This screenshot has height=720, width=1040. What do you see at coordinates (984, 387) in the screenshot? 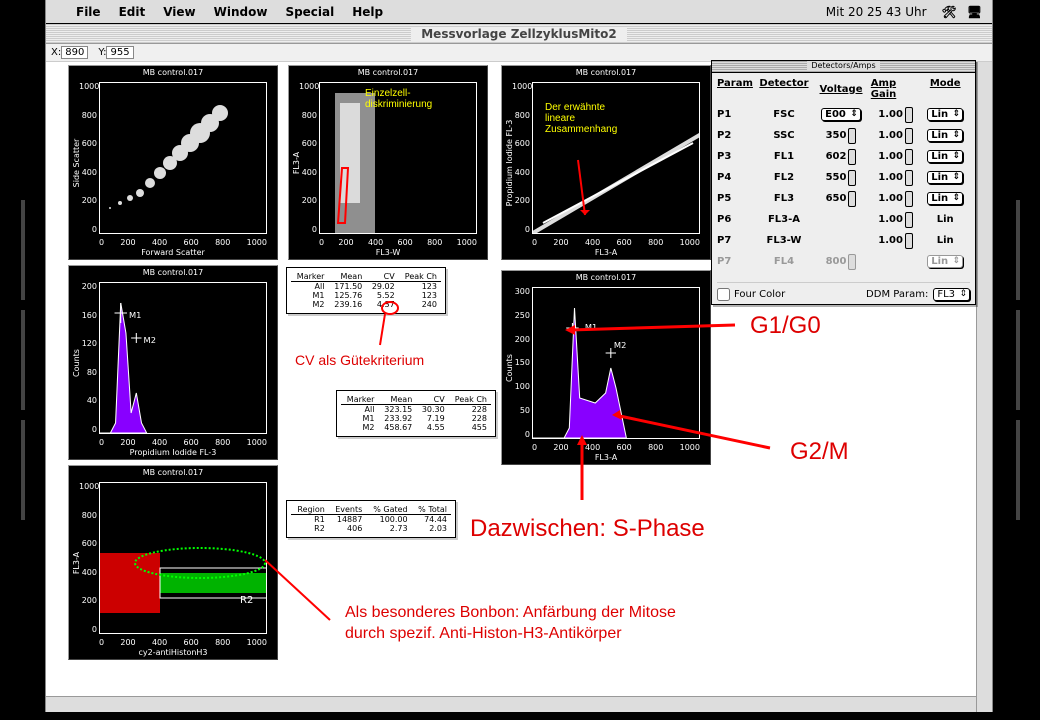
I see `scrollbar-vertical` at bounding box center [984, 387].